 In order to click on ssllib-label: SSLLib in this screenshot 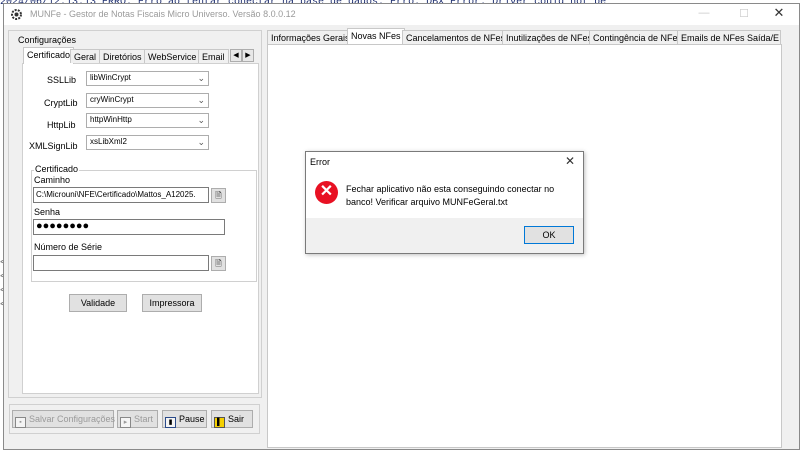, I will do `click(62, 80)`.